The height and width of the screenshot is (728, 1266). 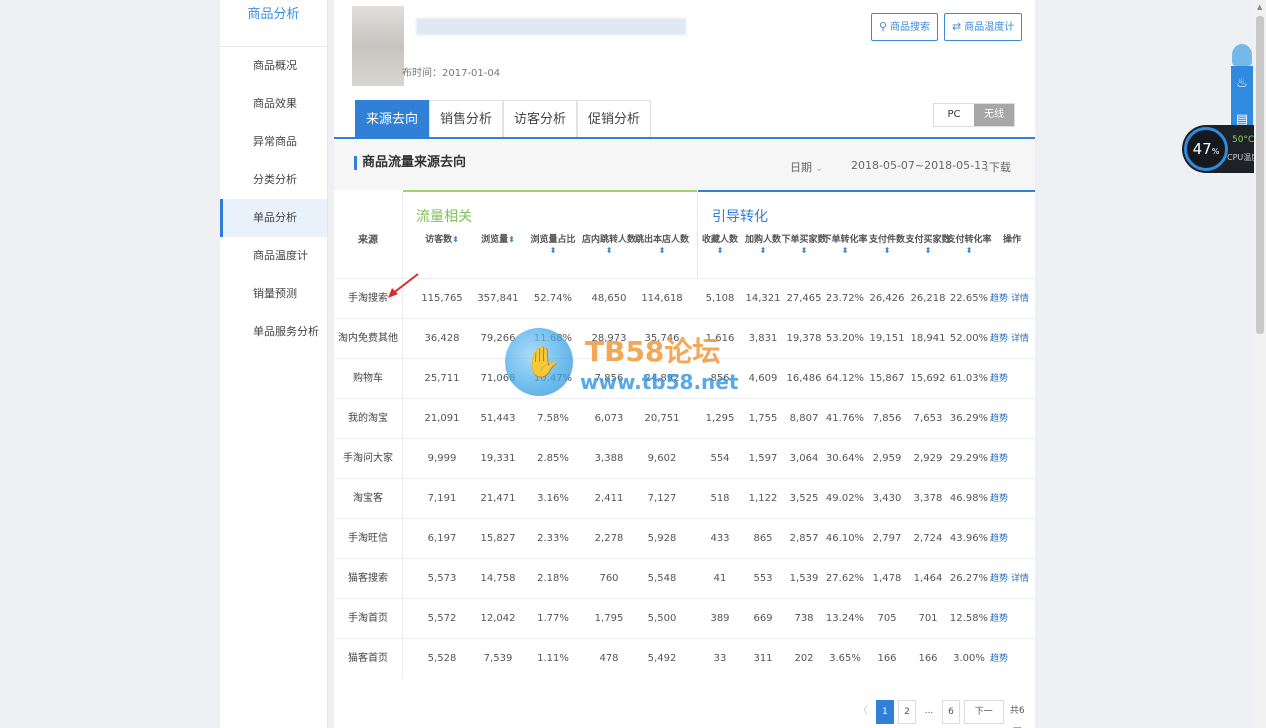 What do you see at coordinates (273, 104) in the screenshot?
I see `sidebar-item-2: 商品效果` at bounding box center [273, 104].